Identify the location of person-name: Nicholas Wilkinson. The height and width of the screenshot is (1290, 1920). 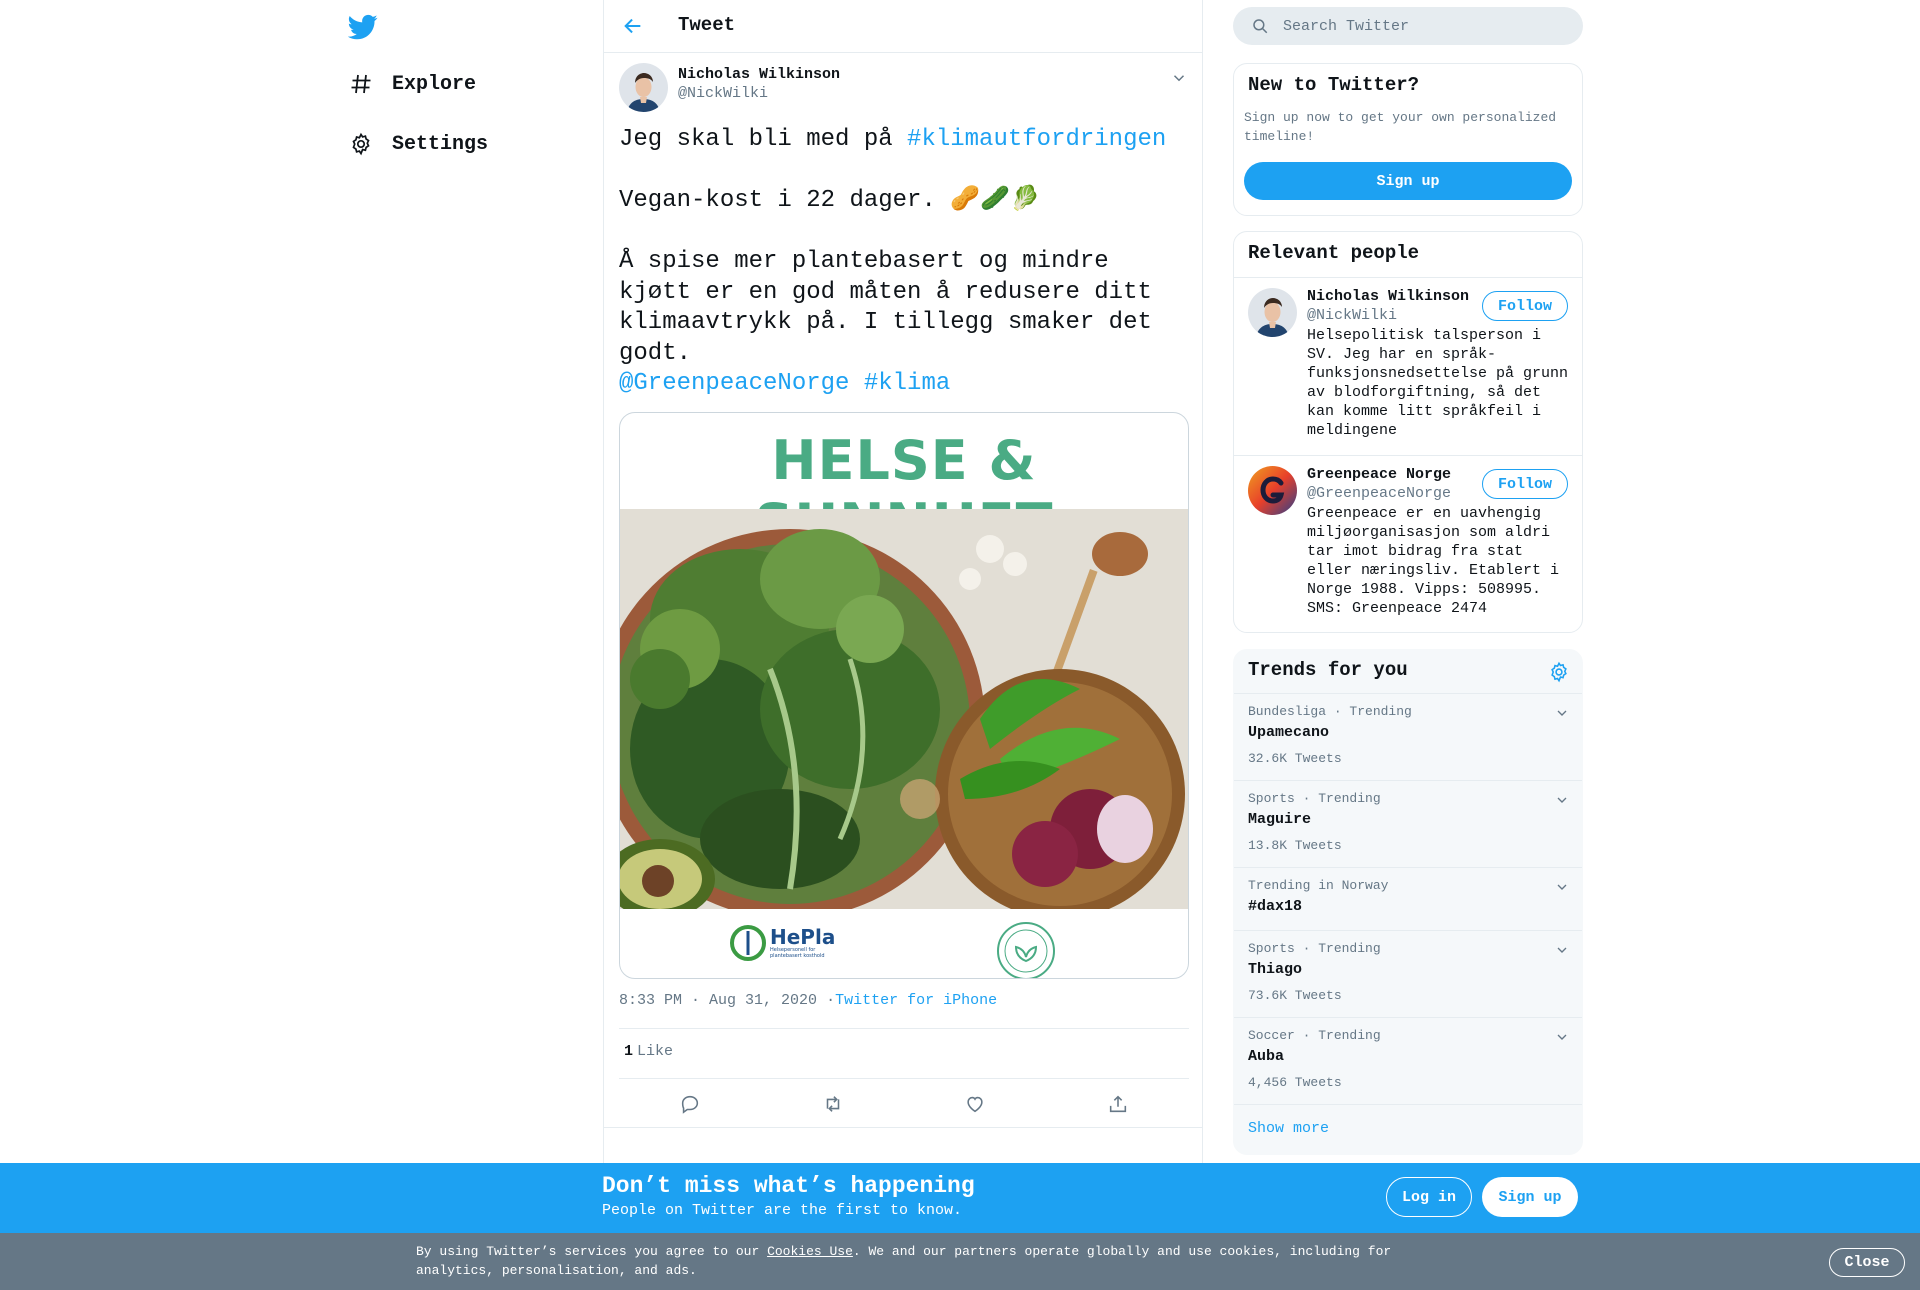
(1388, 296).